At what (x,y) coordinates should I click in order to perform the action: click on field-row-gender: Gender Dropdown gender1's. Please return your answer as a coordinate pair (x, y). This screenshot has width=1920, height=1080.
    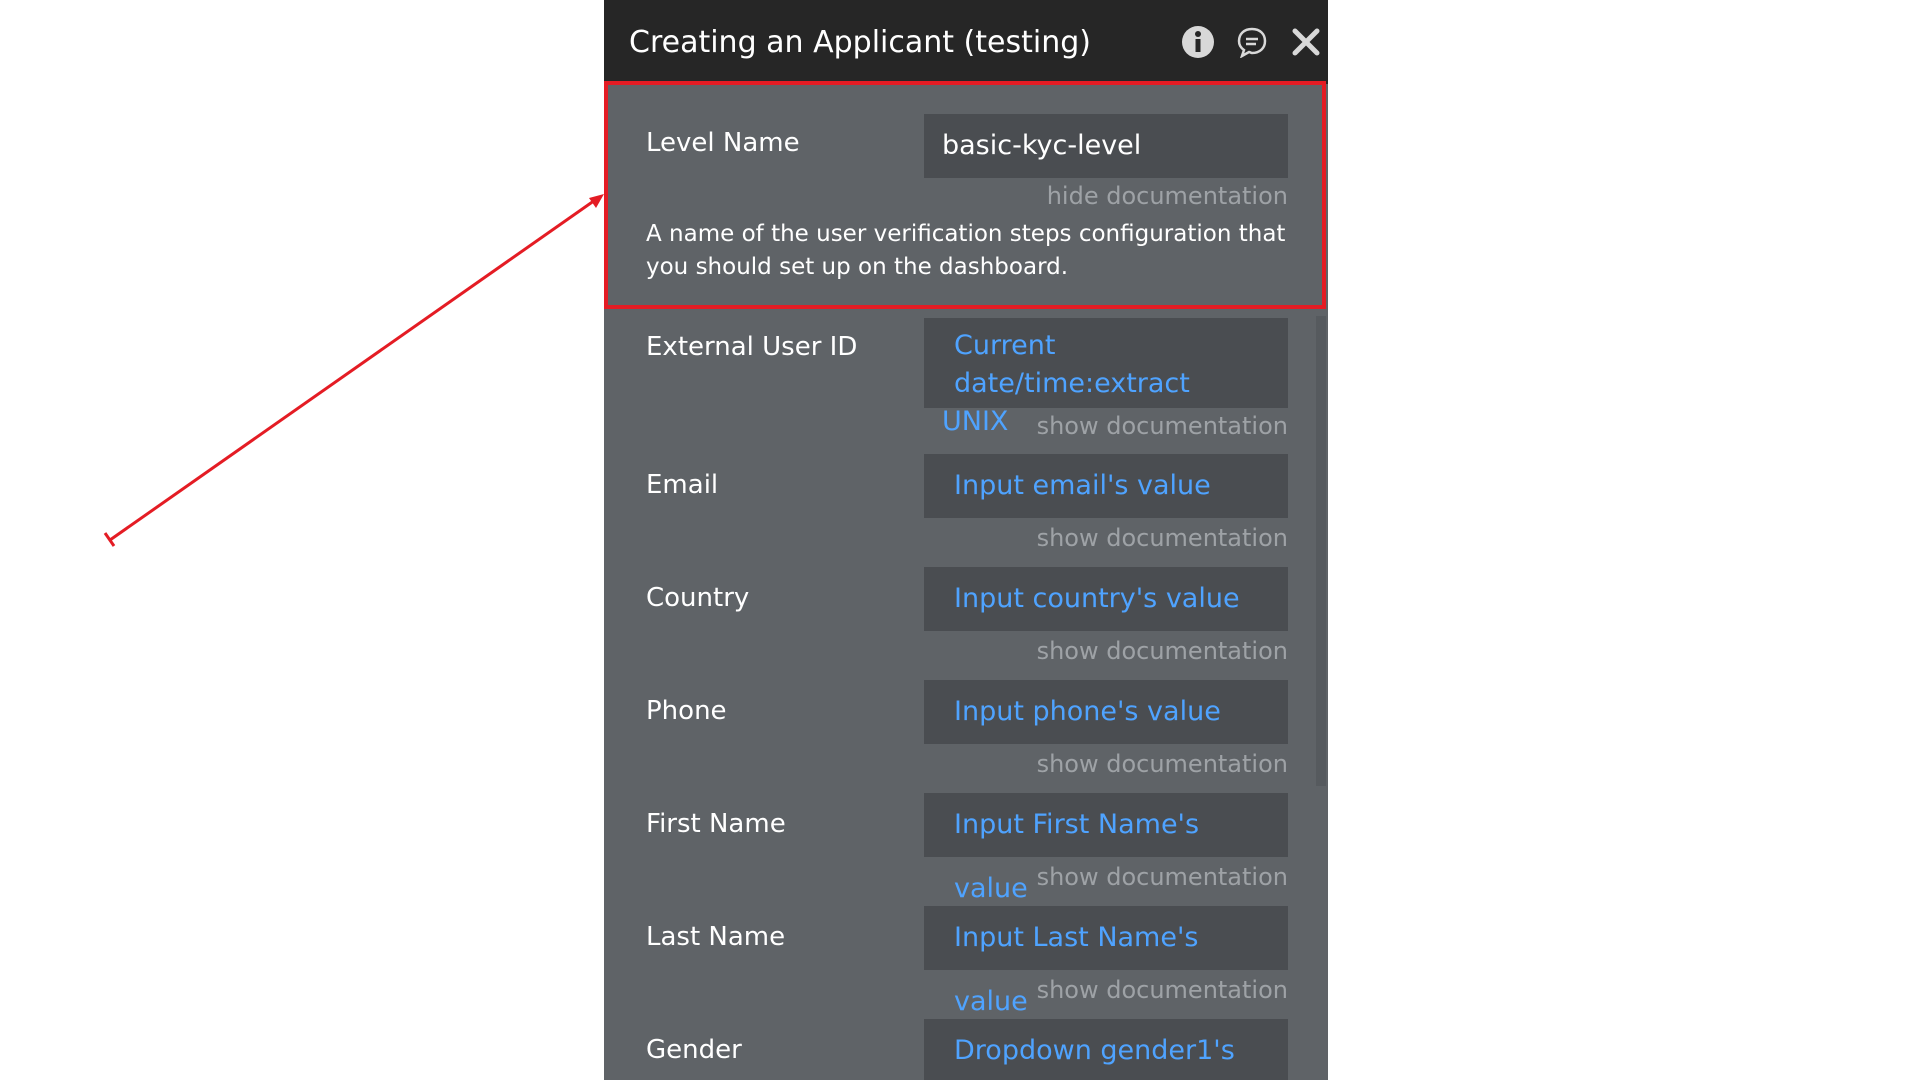
    Looking at the image, I should click on (966, 1045).